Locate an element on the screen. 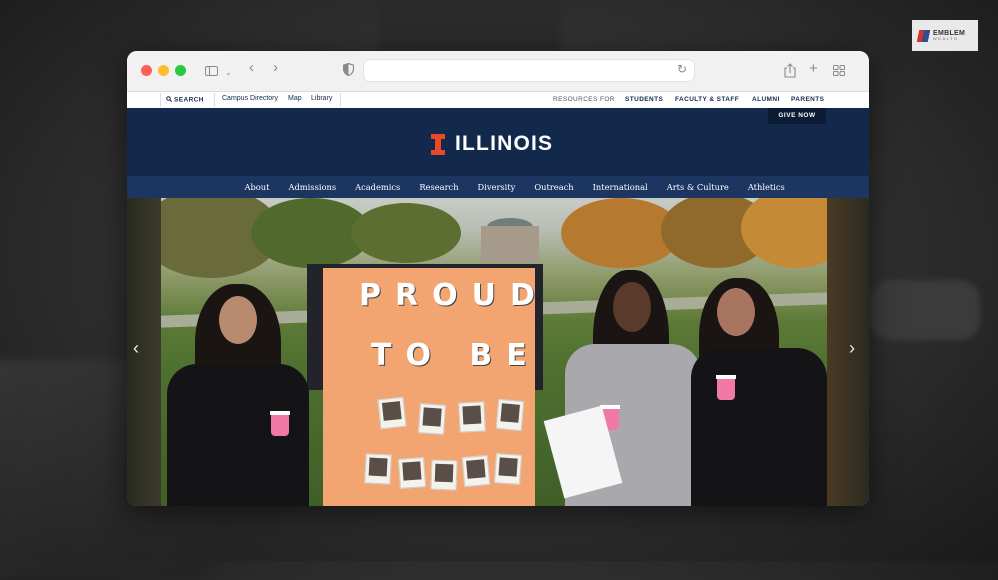  search-icon is located at coordinates (169, 99).